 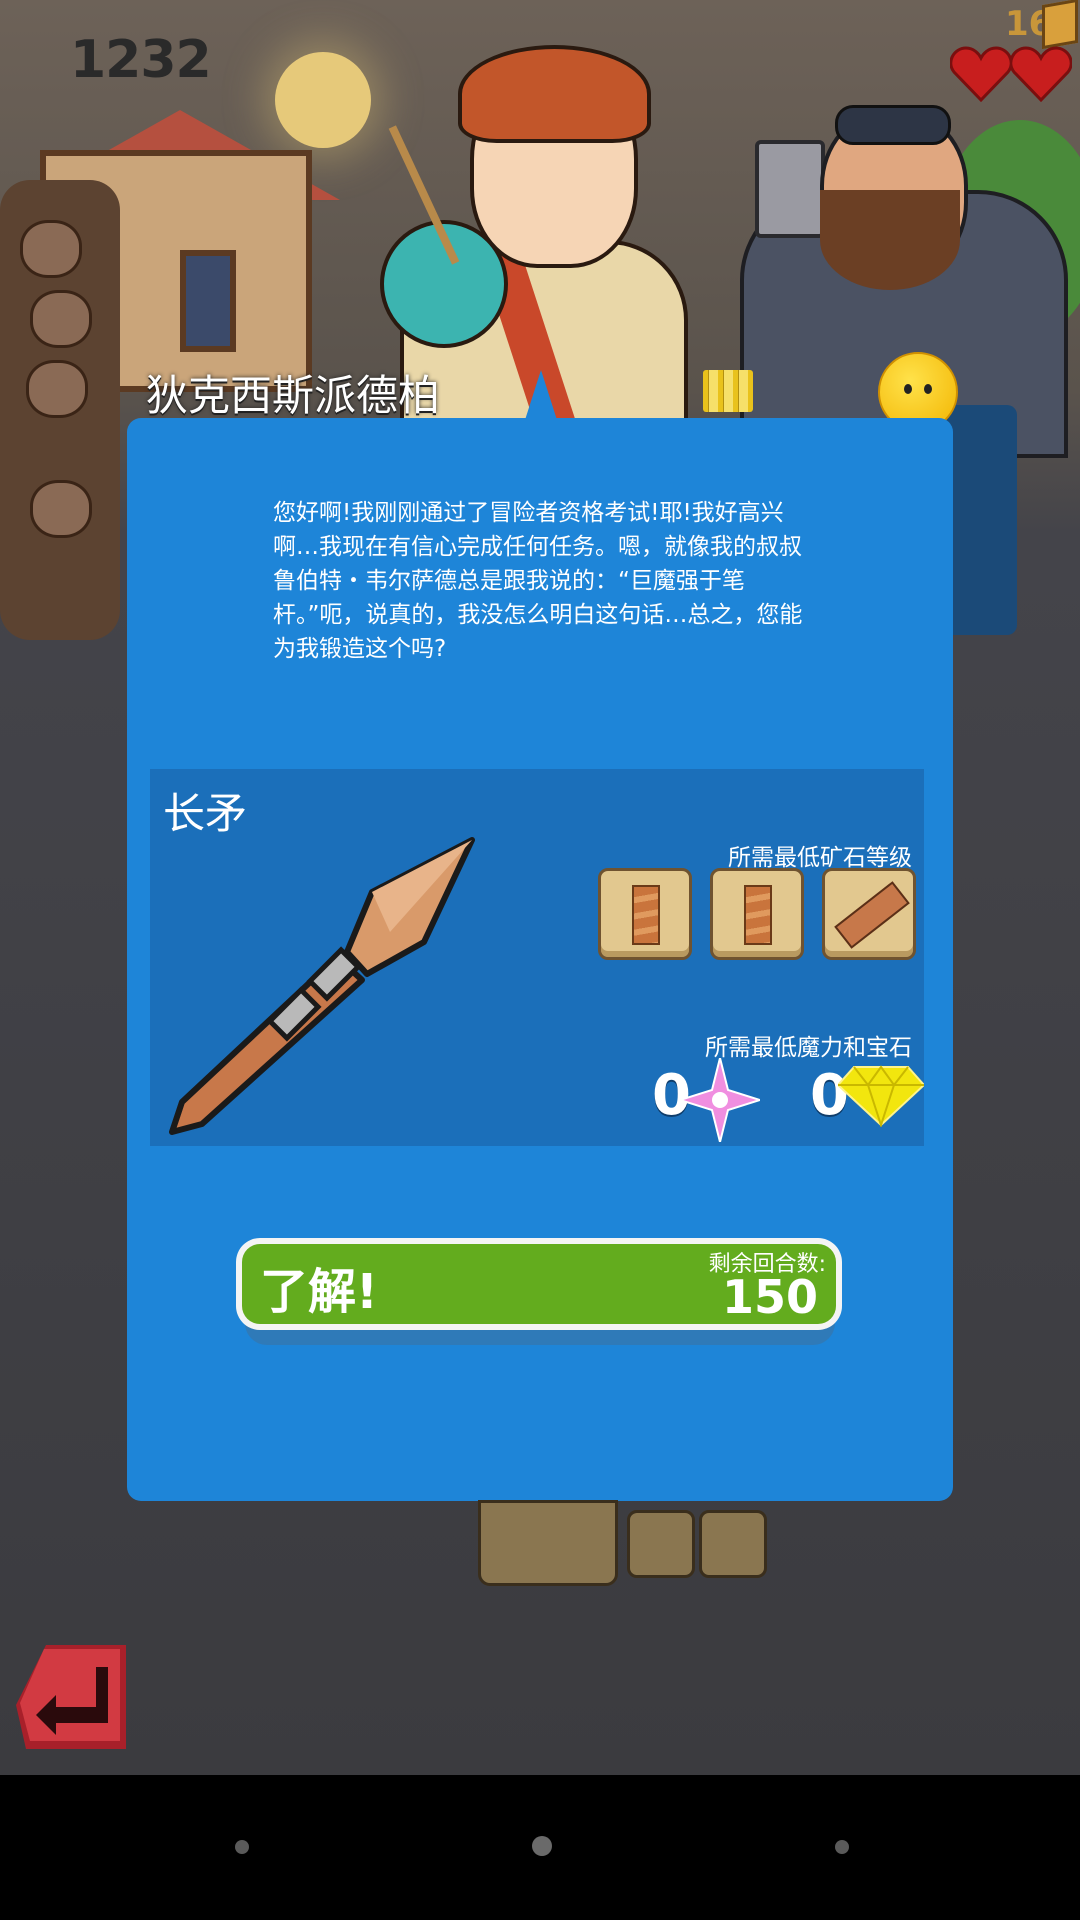 I want to click on score-counter: 1232, so click(x=141, y=60).